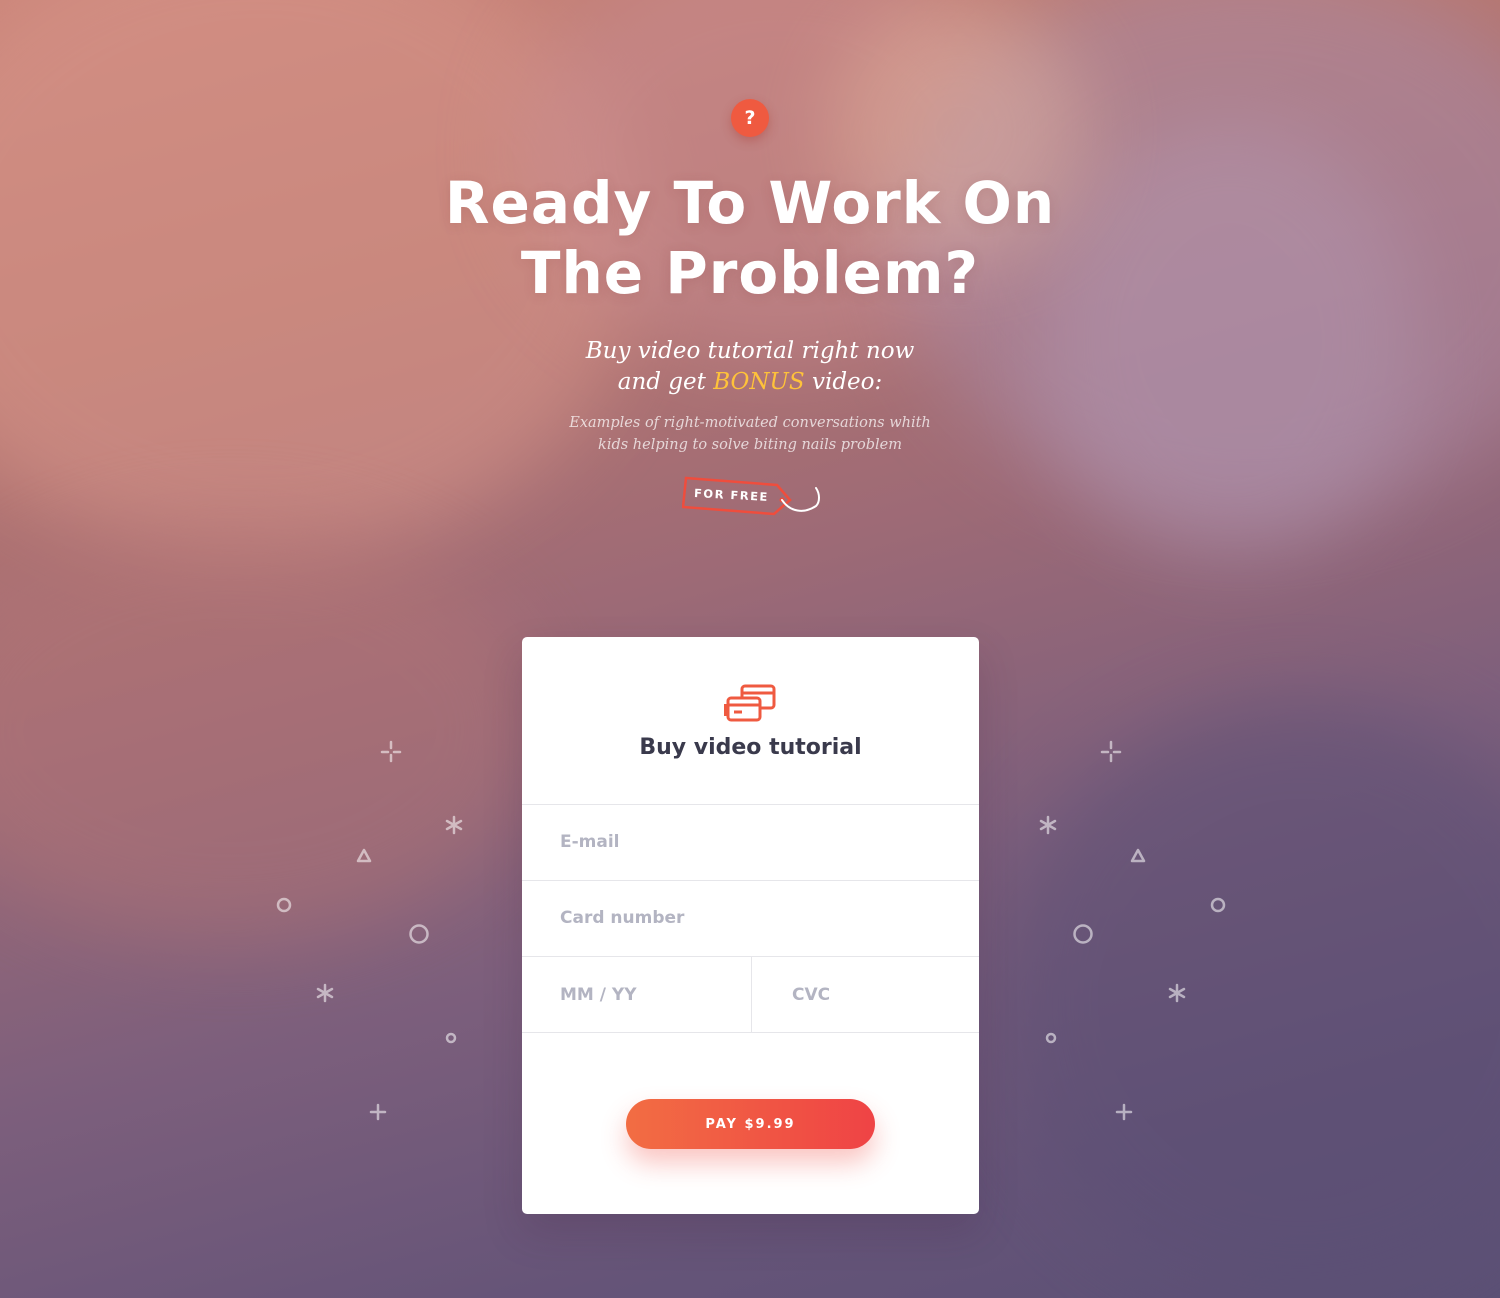 The width and height of the screenshot is (1500, 1298). I want to click on credit-cards-icon, so click(750, 703).